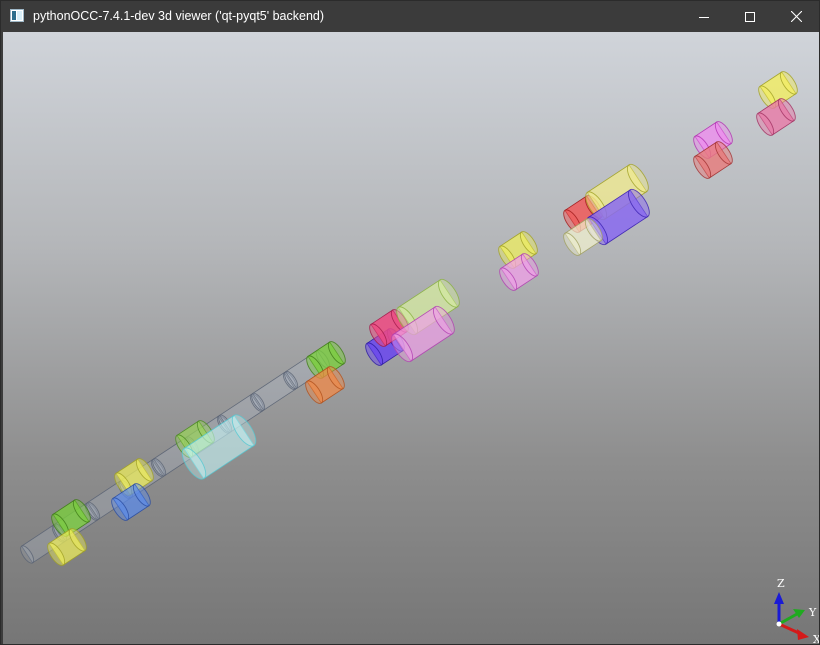 The width and height of the screenshot is (820, 645). I want to click on z-axis-label: Z, so click(781, 583).